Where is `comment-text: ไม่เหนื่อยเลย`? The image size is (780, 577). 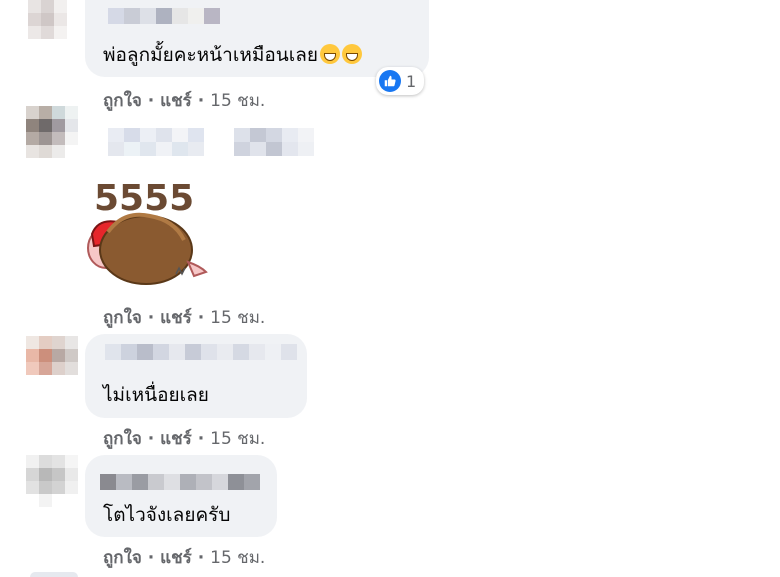 comment-text: ไม่เหนื่อยเลย is located at coordinates (156, 395).